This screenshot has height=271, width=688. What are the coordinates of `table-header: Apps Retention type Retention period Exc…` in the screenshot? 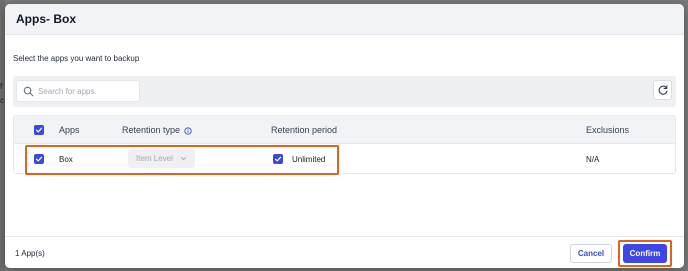 It's located at (344, 130).